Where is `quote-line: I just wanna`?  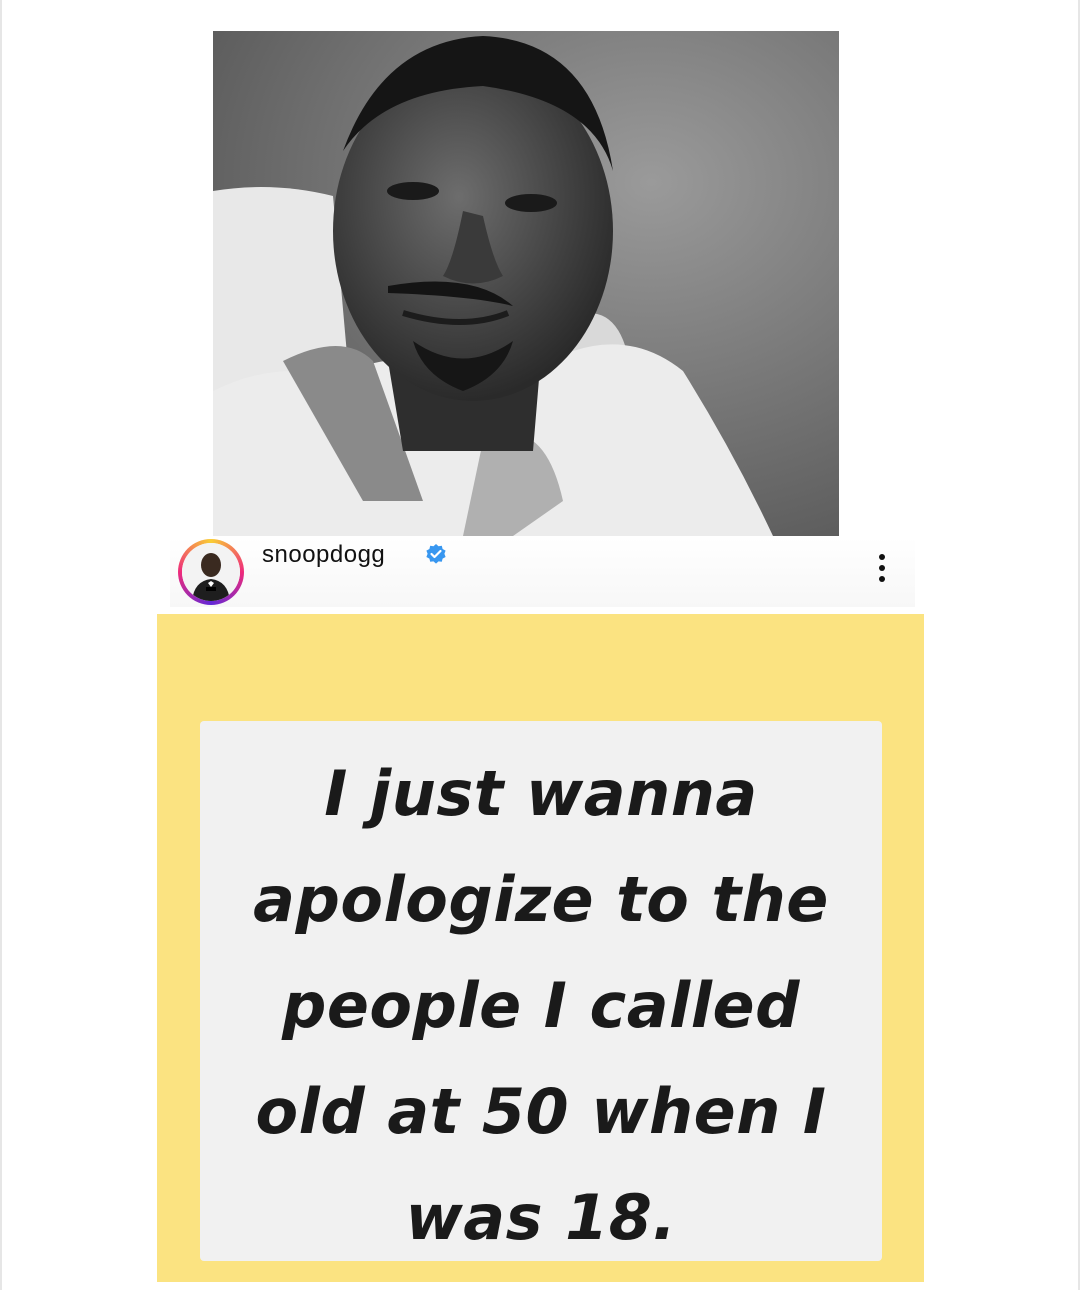
quote-line: I just wanna is located at coordinates (541, 793).